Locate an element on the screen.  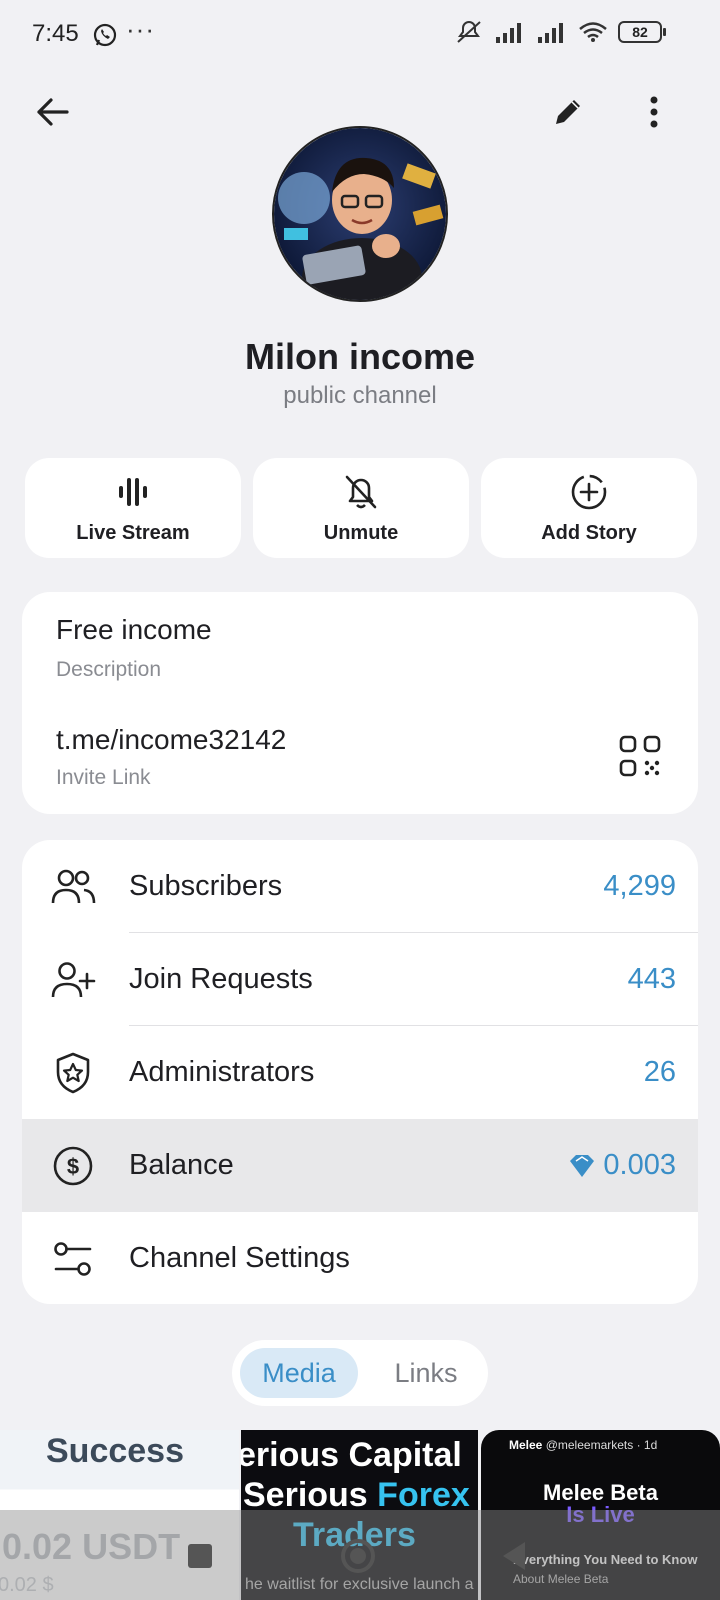
join-requests-label: Join Requests is located at coordinates (221, 979).